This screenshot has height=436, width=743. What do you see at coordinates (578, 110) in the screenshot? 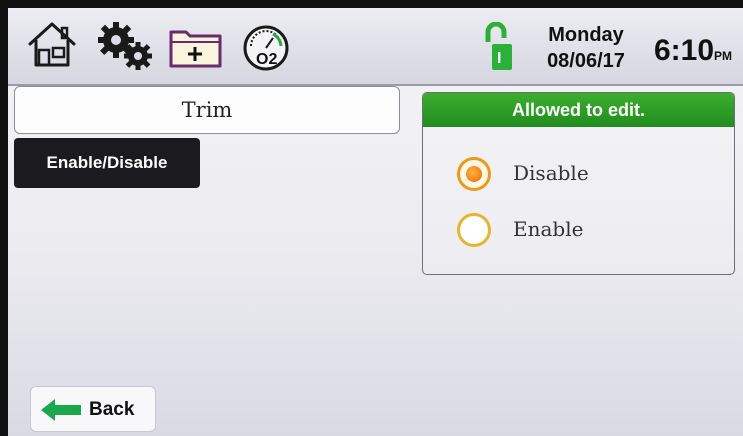
I see `options-header: Allowed to edit.` at bounding box center [578, 110].